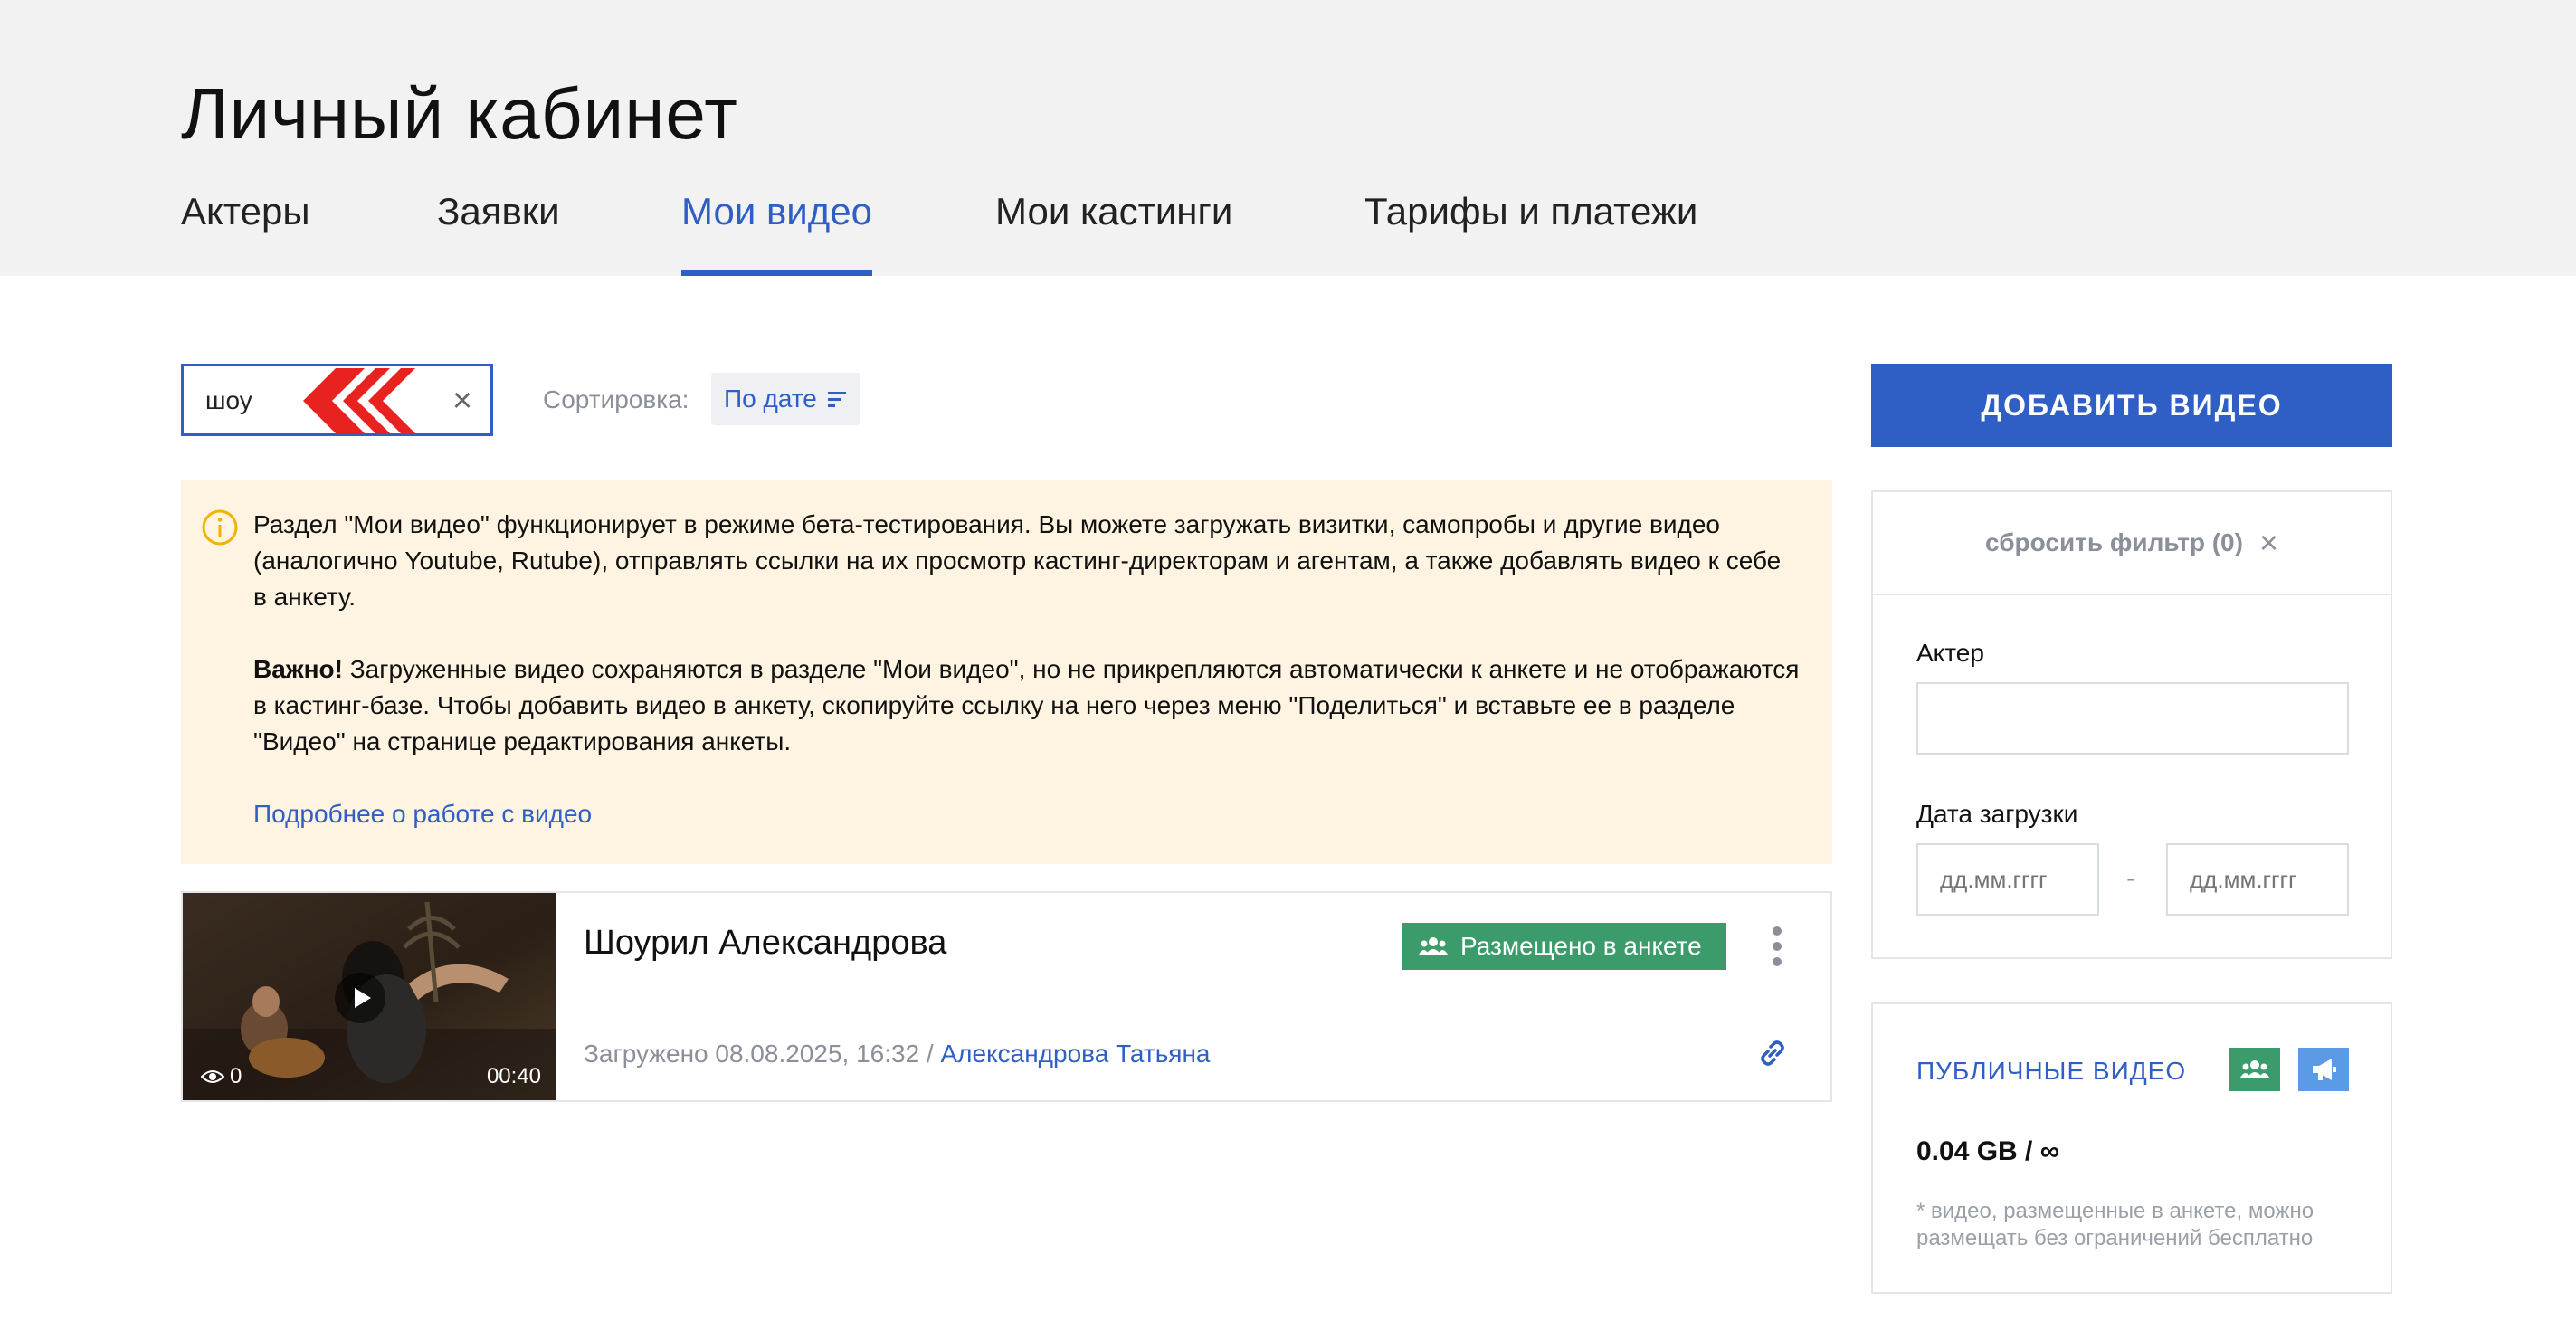 This screenshot has width=2576, height=1330. Describe the element at coordinates (2131, 406) in the screenshot. I see `add-video-button: ДОБАВИТЬ ВИДЕО` at that location.